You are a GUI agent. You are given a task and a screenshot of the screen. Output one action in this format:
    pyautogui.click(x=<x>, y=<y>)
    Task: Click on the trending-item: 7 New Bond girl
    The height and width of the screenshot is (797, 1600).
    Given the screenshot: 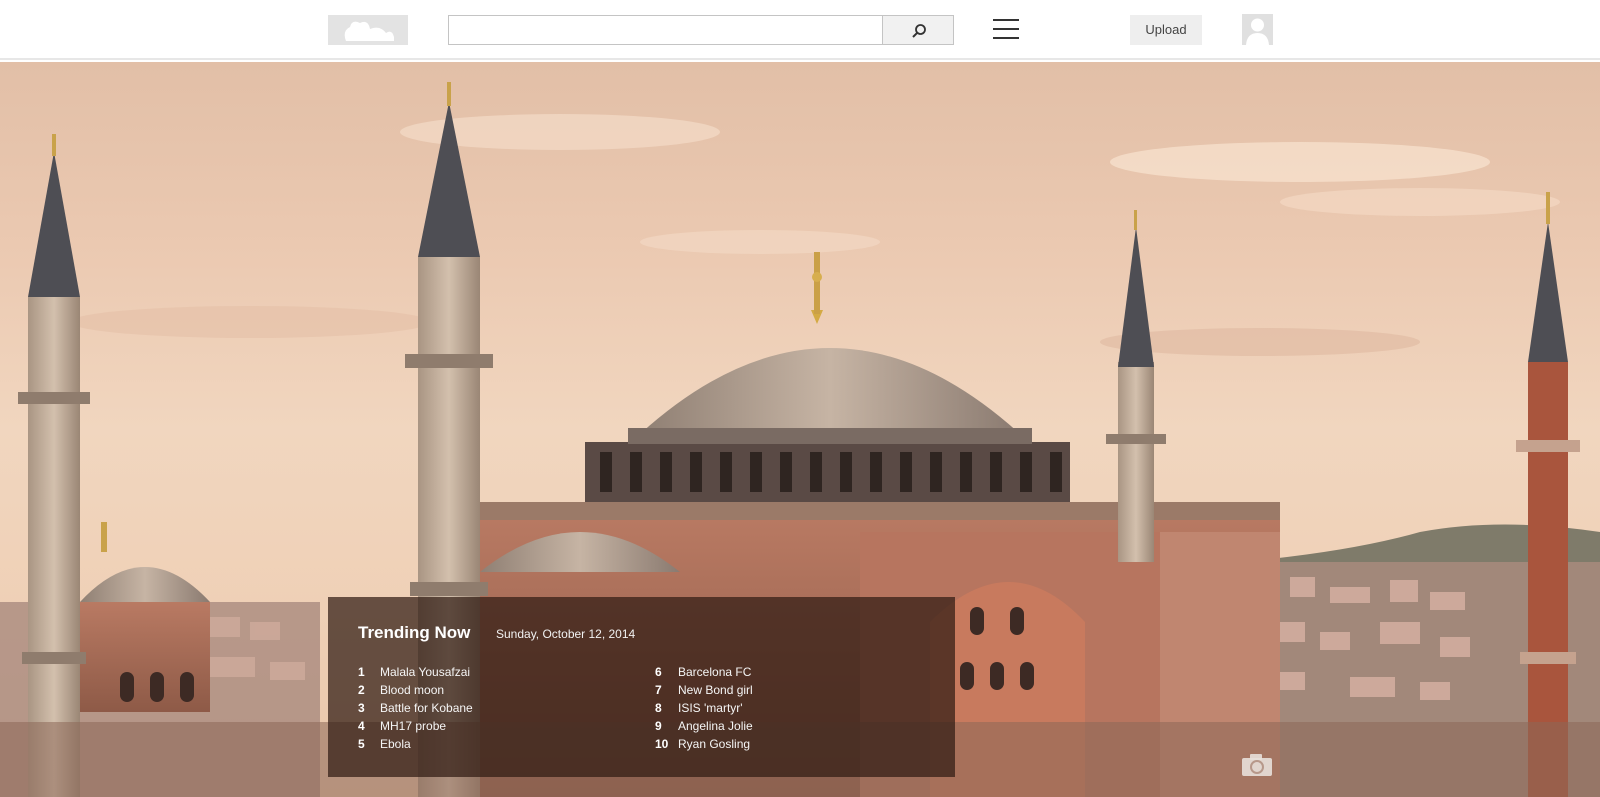 What is the action you would take?
    pyautogui.click(x=704, y=690)
    